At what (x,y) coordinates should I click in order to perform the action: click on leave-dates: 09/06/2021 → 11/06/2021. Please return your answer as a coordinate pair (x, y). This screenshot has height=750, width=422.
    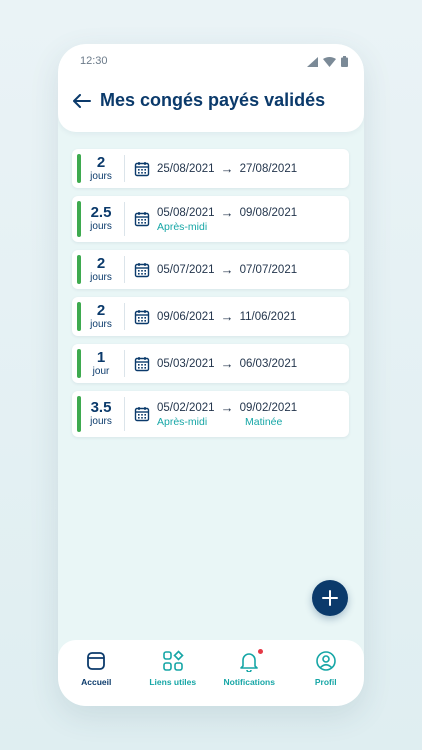
    Looking at the image, I should click on (210, 317).